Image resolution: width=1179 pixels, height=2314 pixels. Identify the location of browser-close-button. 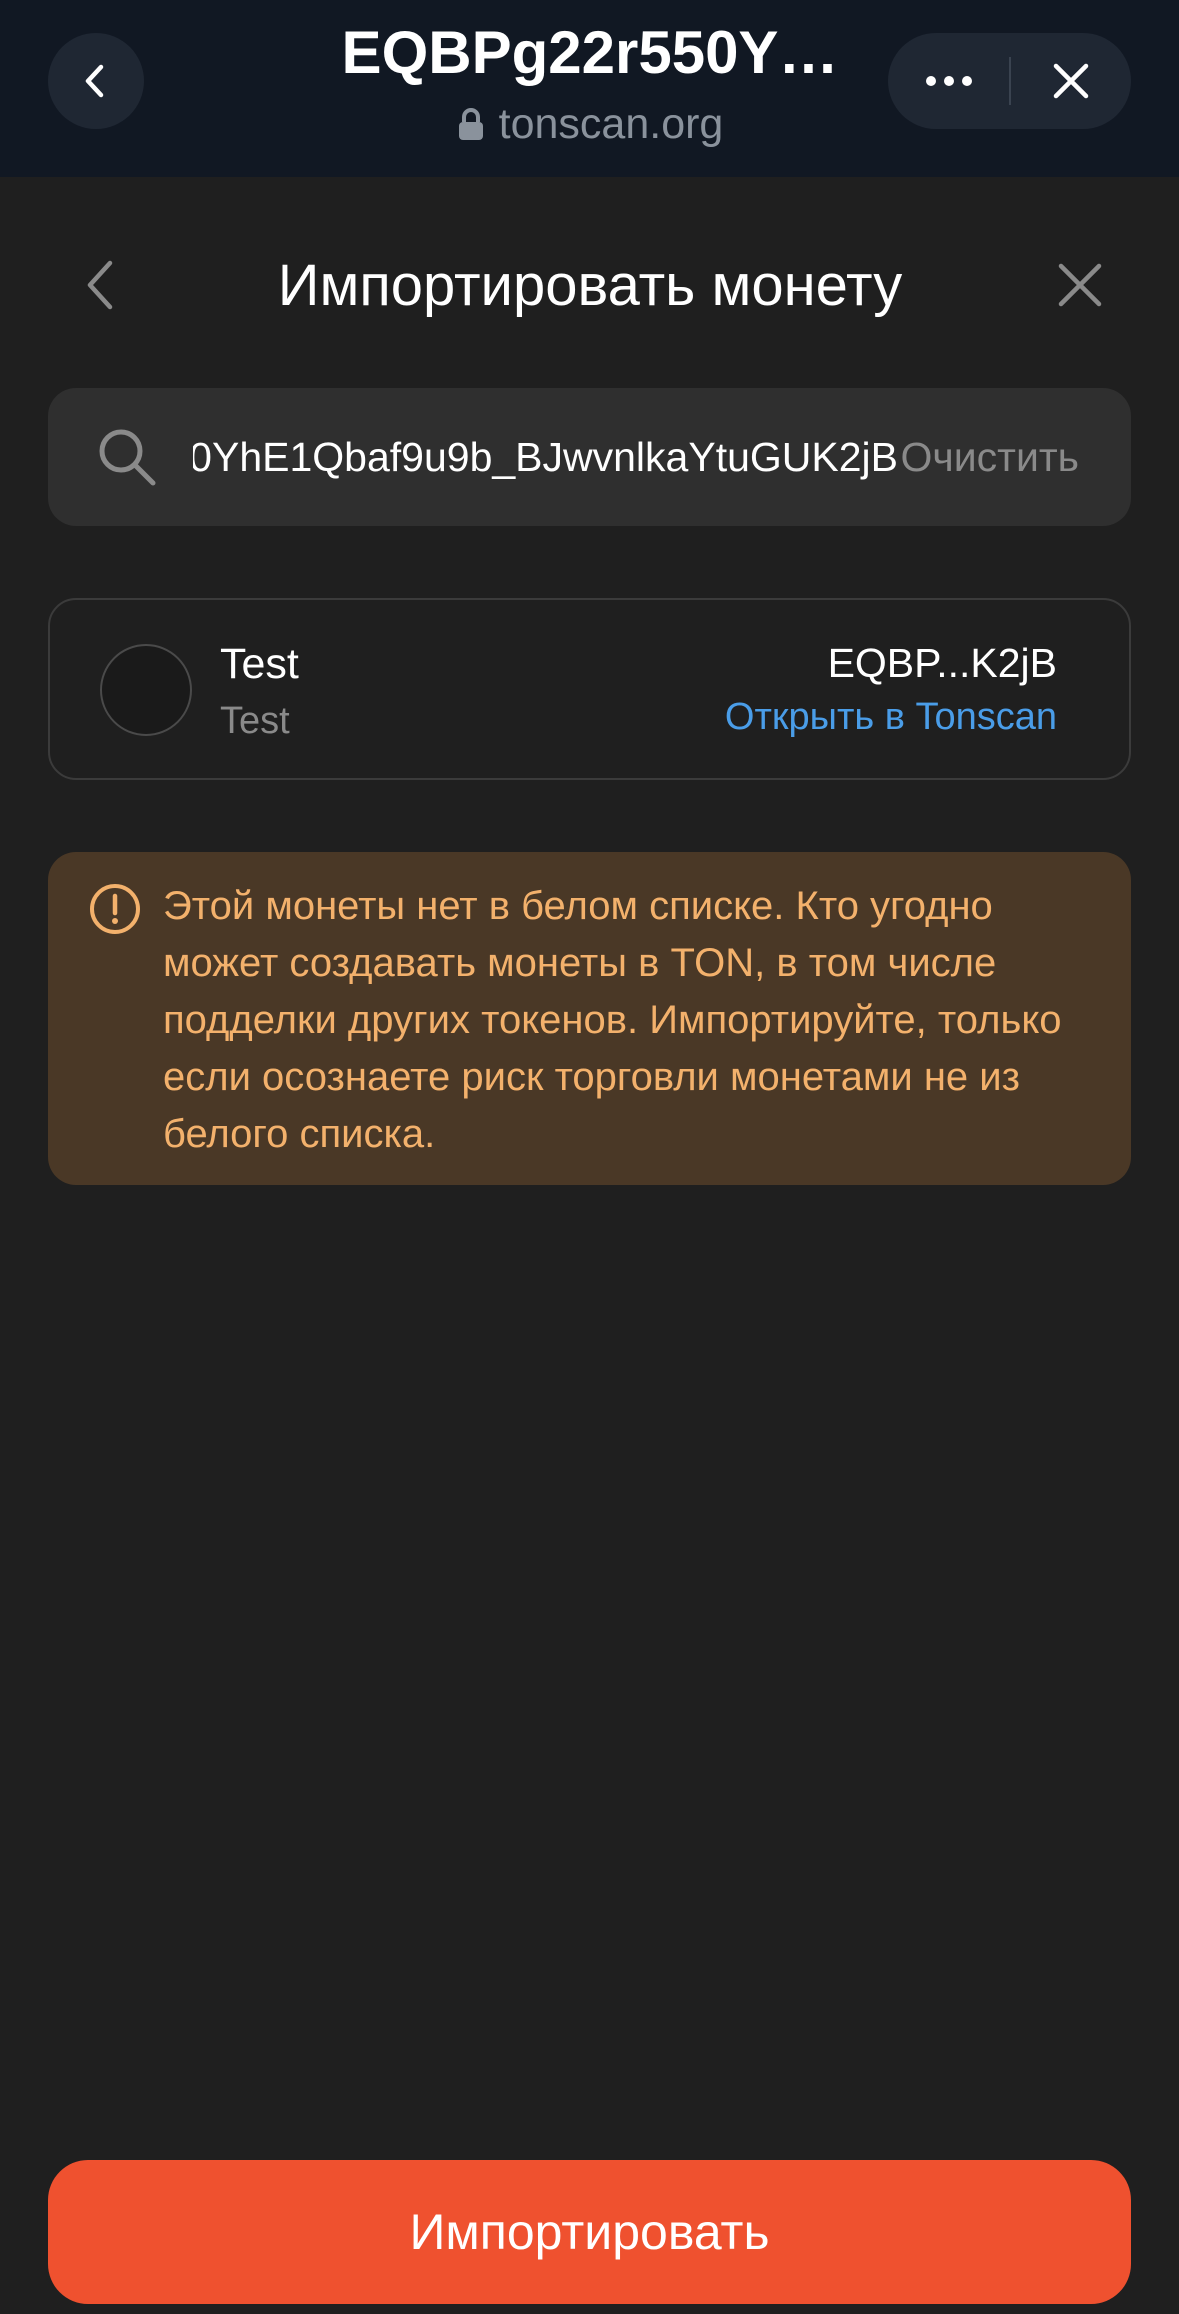
(1071, 81).